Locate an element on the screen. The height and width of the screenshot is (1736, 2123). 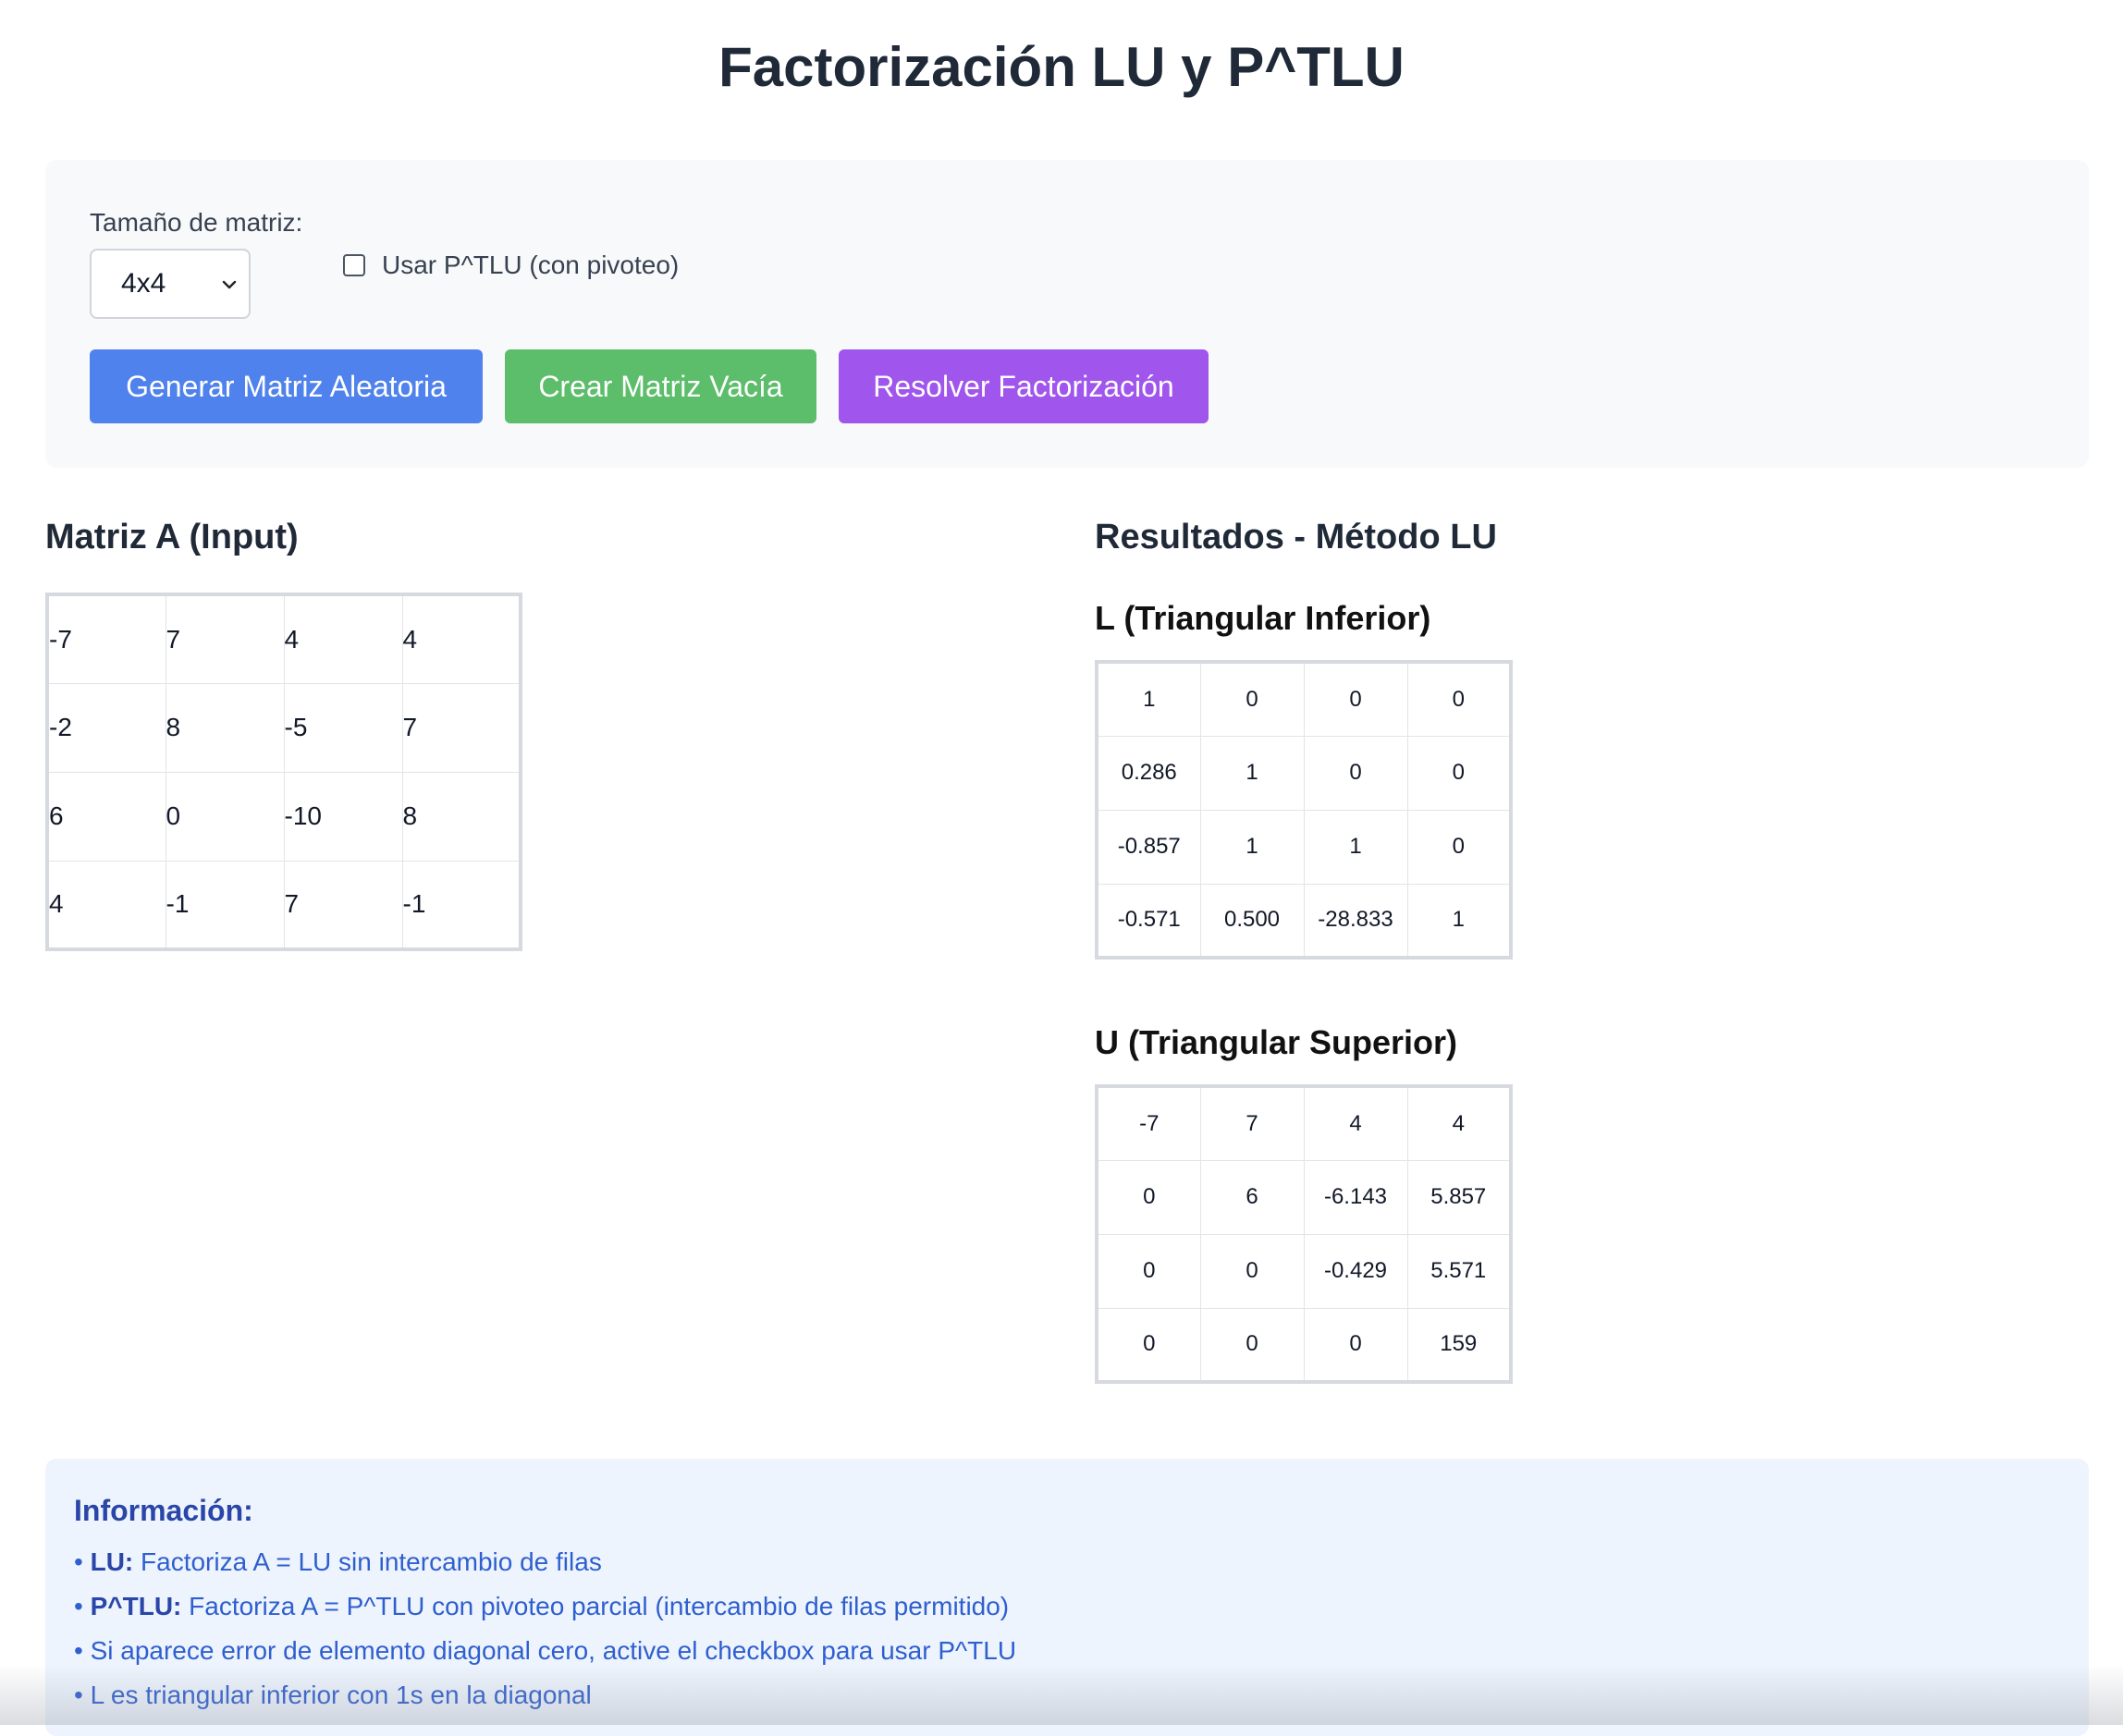
matrix-row: -0.571 0.500 -28.833 1 is located at coordinates (1304, 921).